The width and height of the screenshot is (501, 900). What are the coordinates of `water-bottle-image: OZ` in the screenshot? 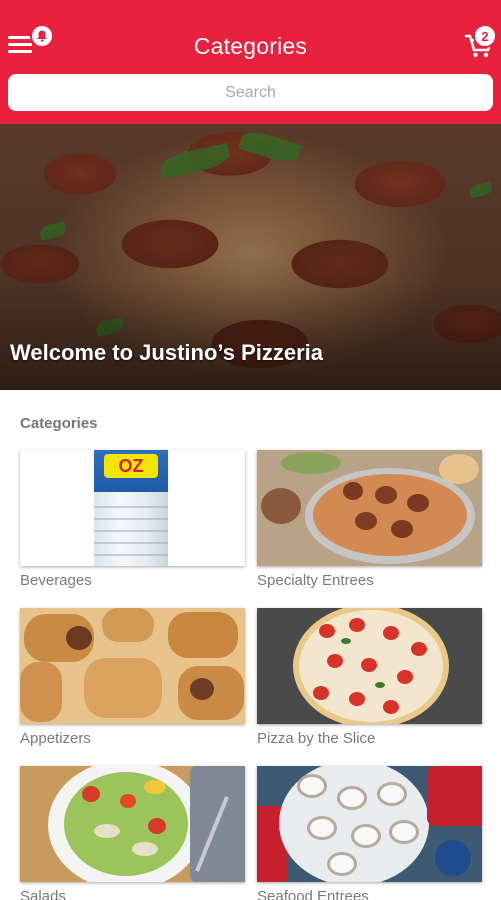 It's located at (131, 508).